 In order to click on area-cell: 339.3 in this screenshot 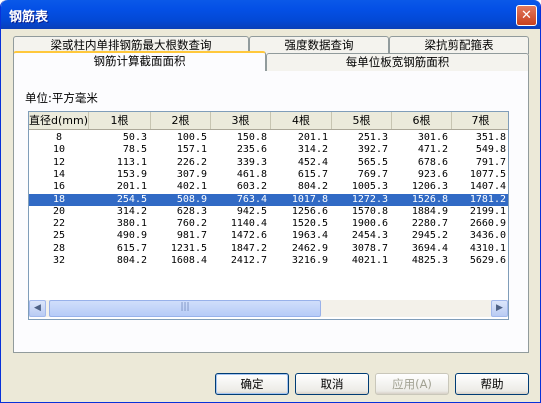, I will do `click(251, 162)`.